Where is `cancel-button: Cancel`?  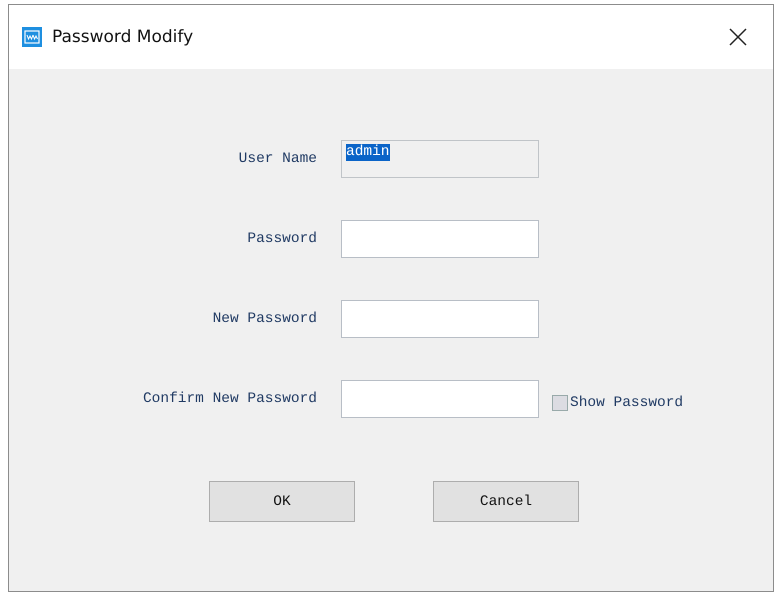 cancel-button: Cancel is located at coordinates (506, 501).